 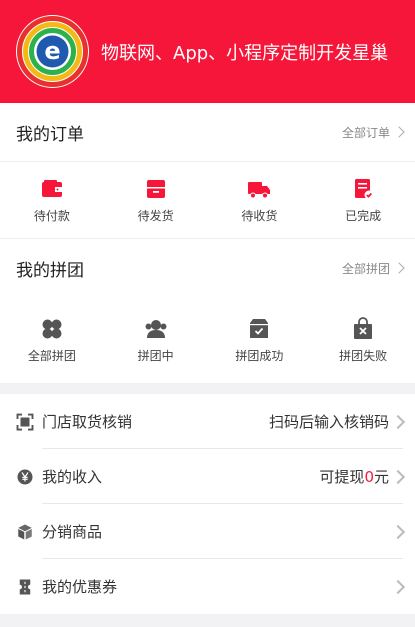 I want to click on truck-icon, so click(x=259, y=189).